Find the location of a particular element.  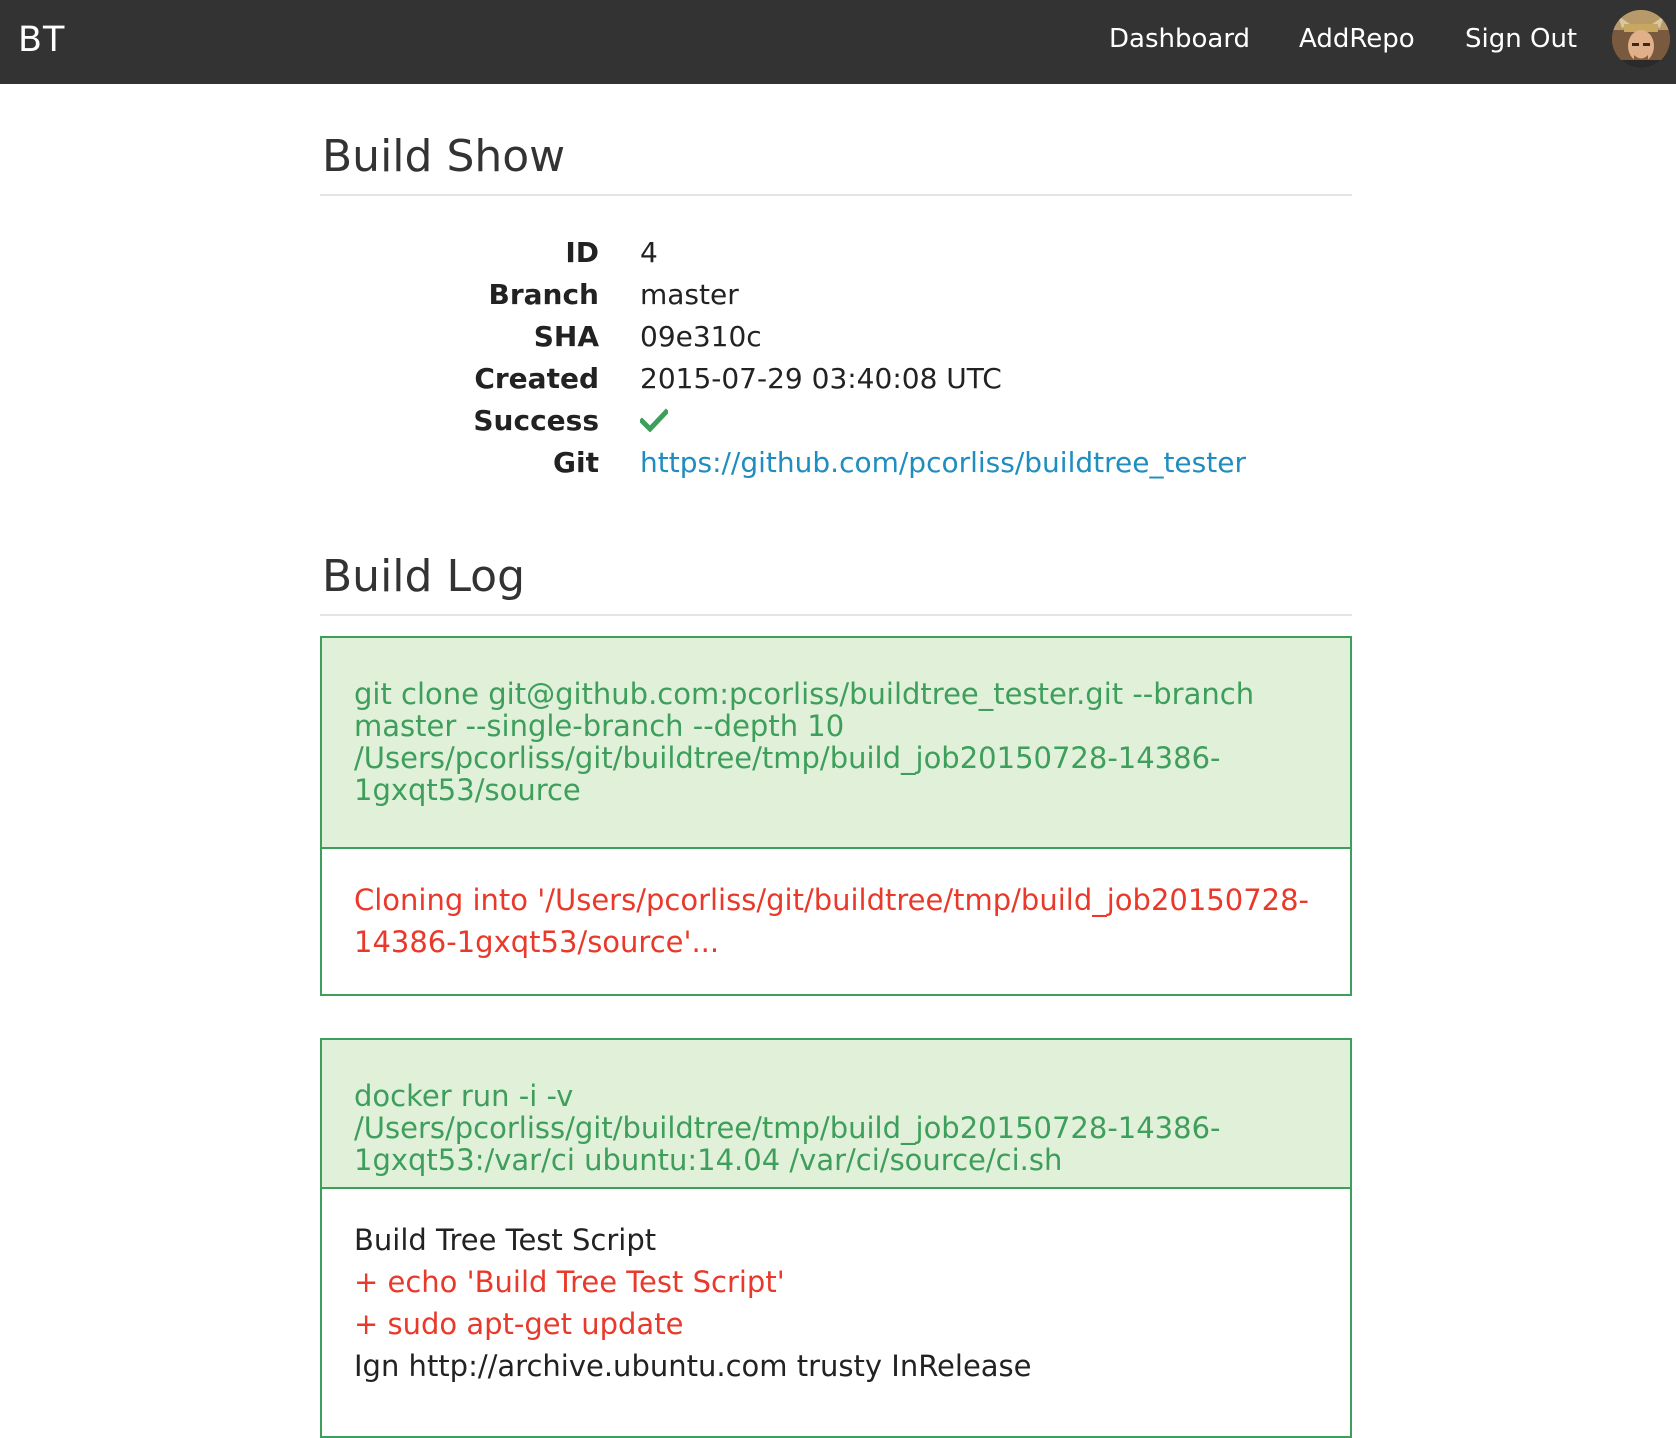

detail-value-created: 2015-07-29 03:40:08 UTC is located at coordinates (821, 378).